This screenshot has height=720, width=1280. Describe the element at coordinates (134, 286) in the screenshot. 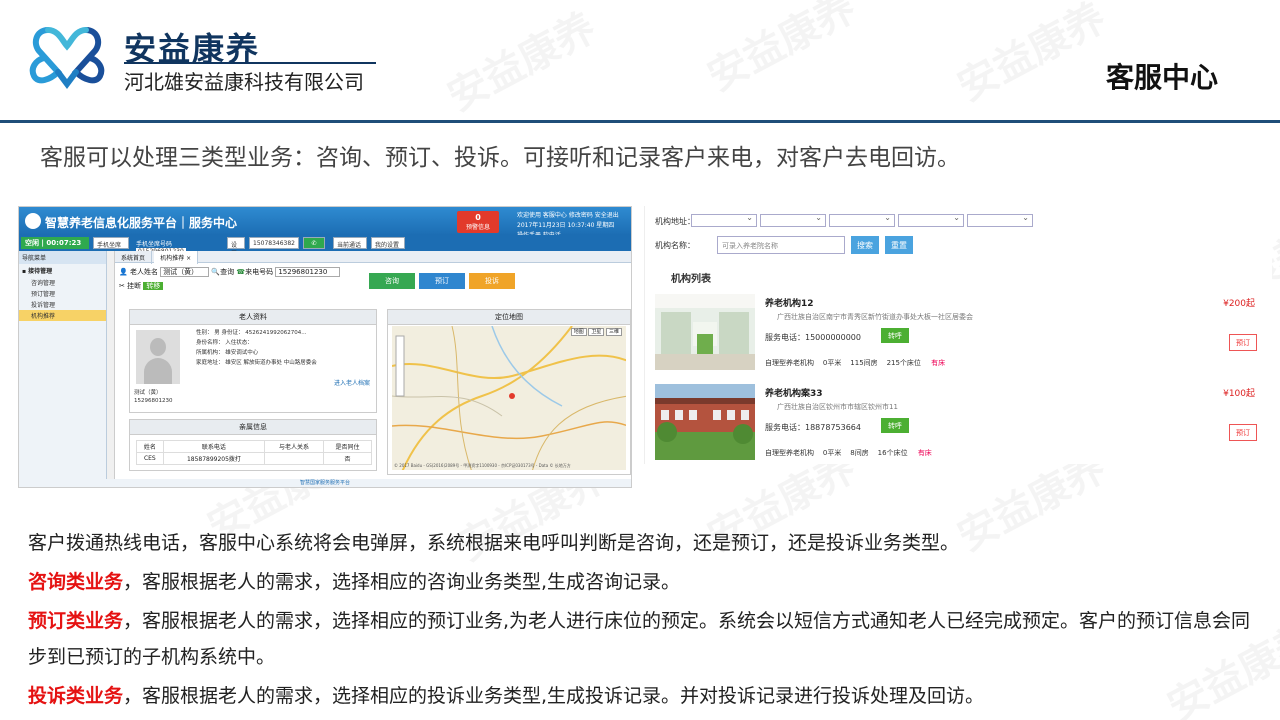

I see `hangup-button: 挂断` at that location.